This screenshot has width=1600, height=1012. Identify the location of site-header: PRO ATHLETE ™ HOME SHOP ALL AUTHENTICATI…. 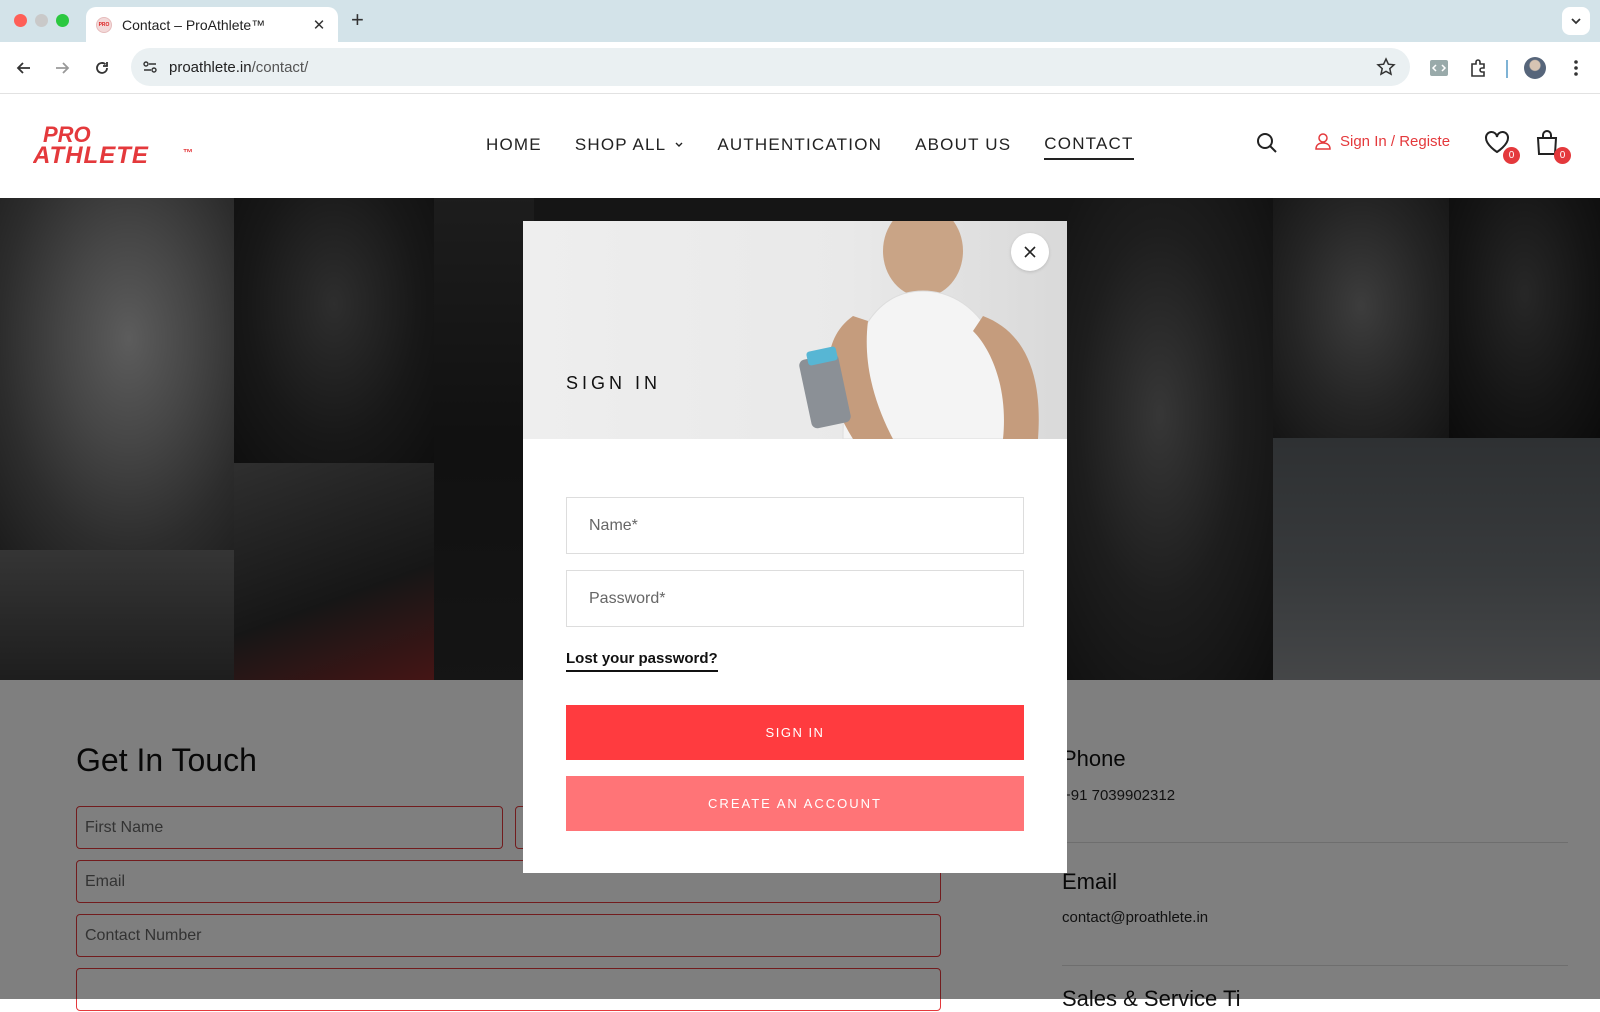
(800, 146).